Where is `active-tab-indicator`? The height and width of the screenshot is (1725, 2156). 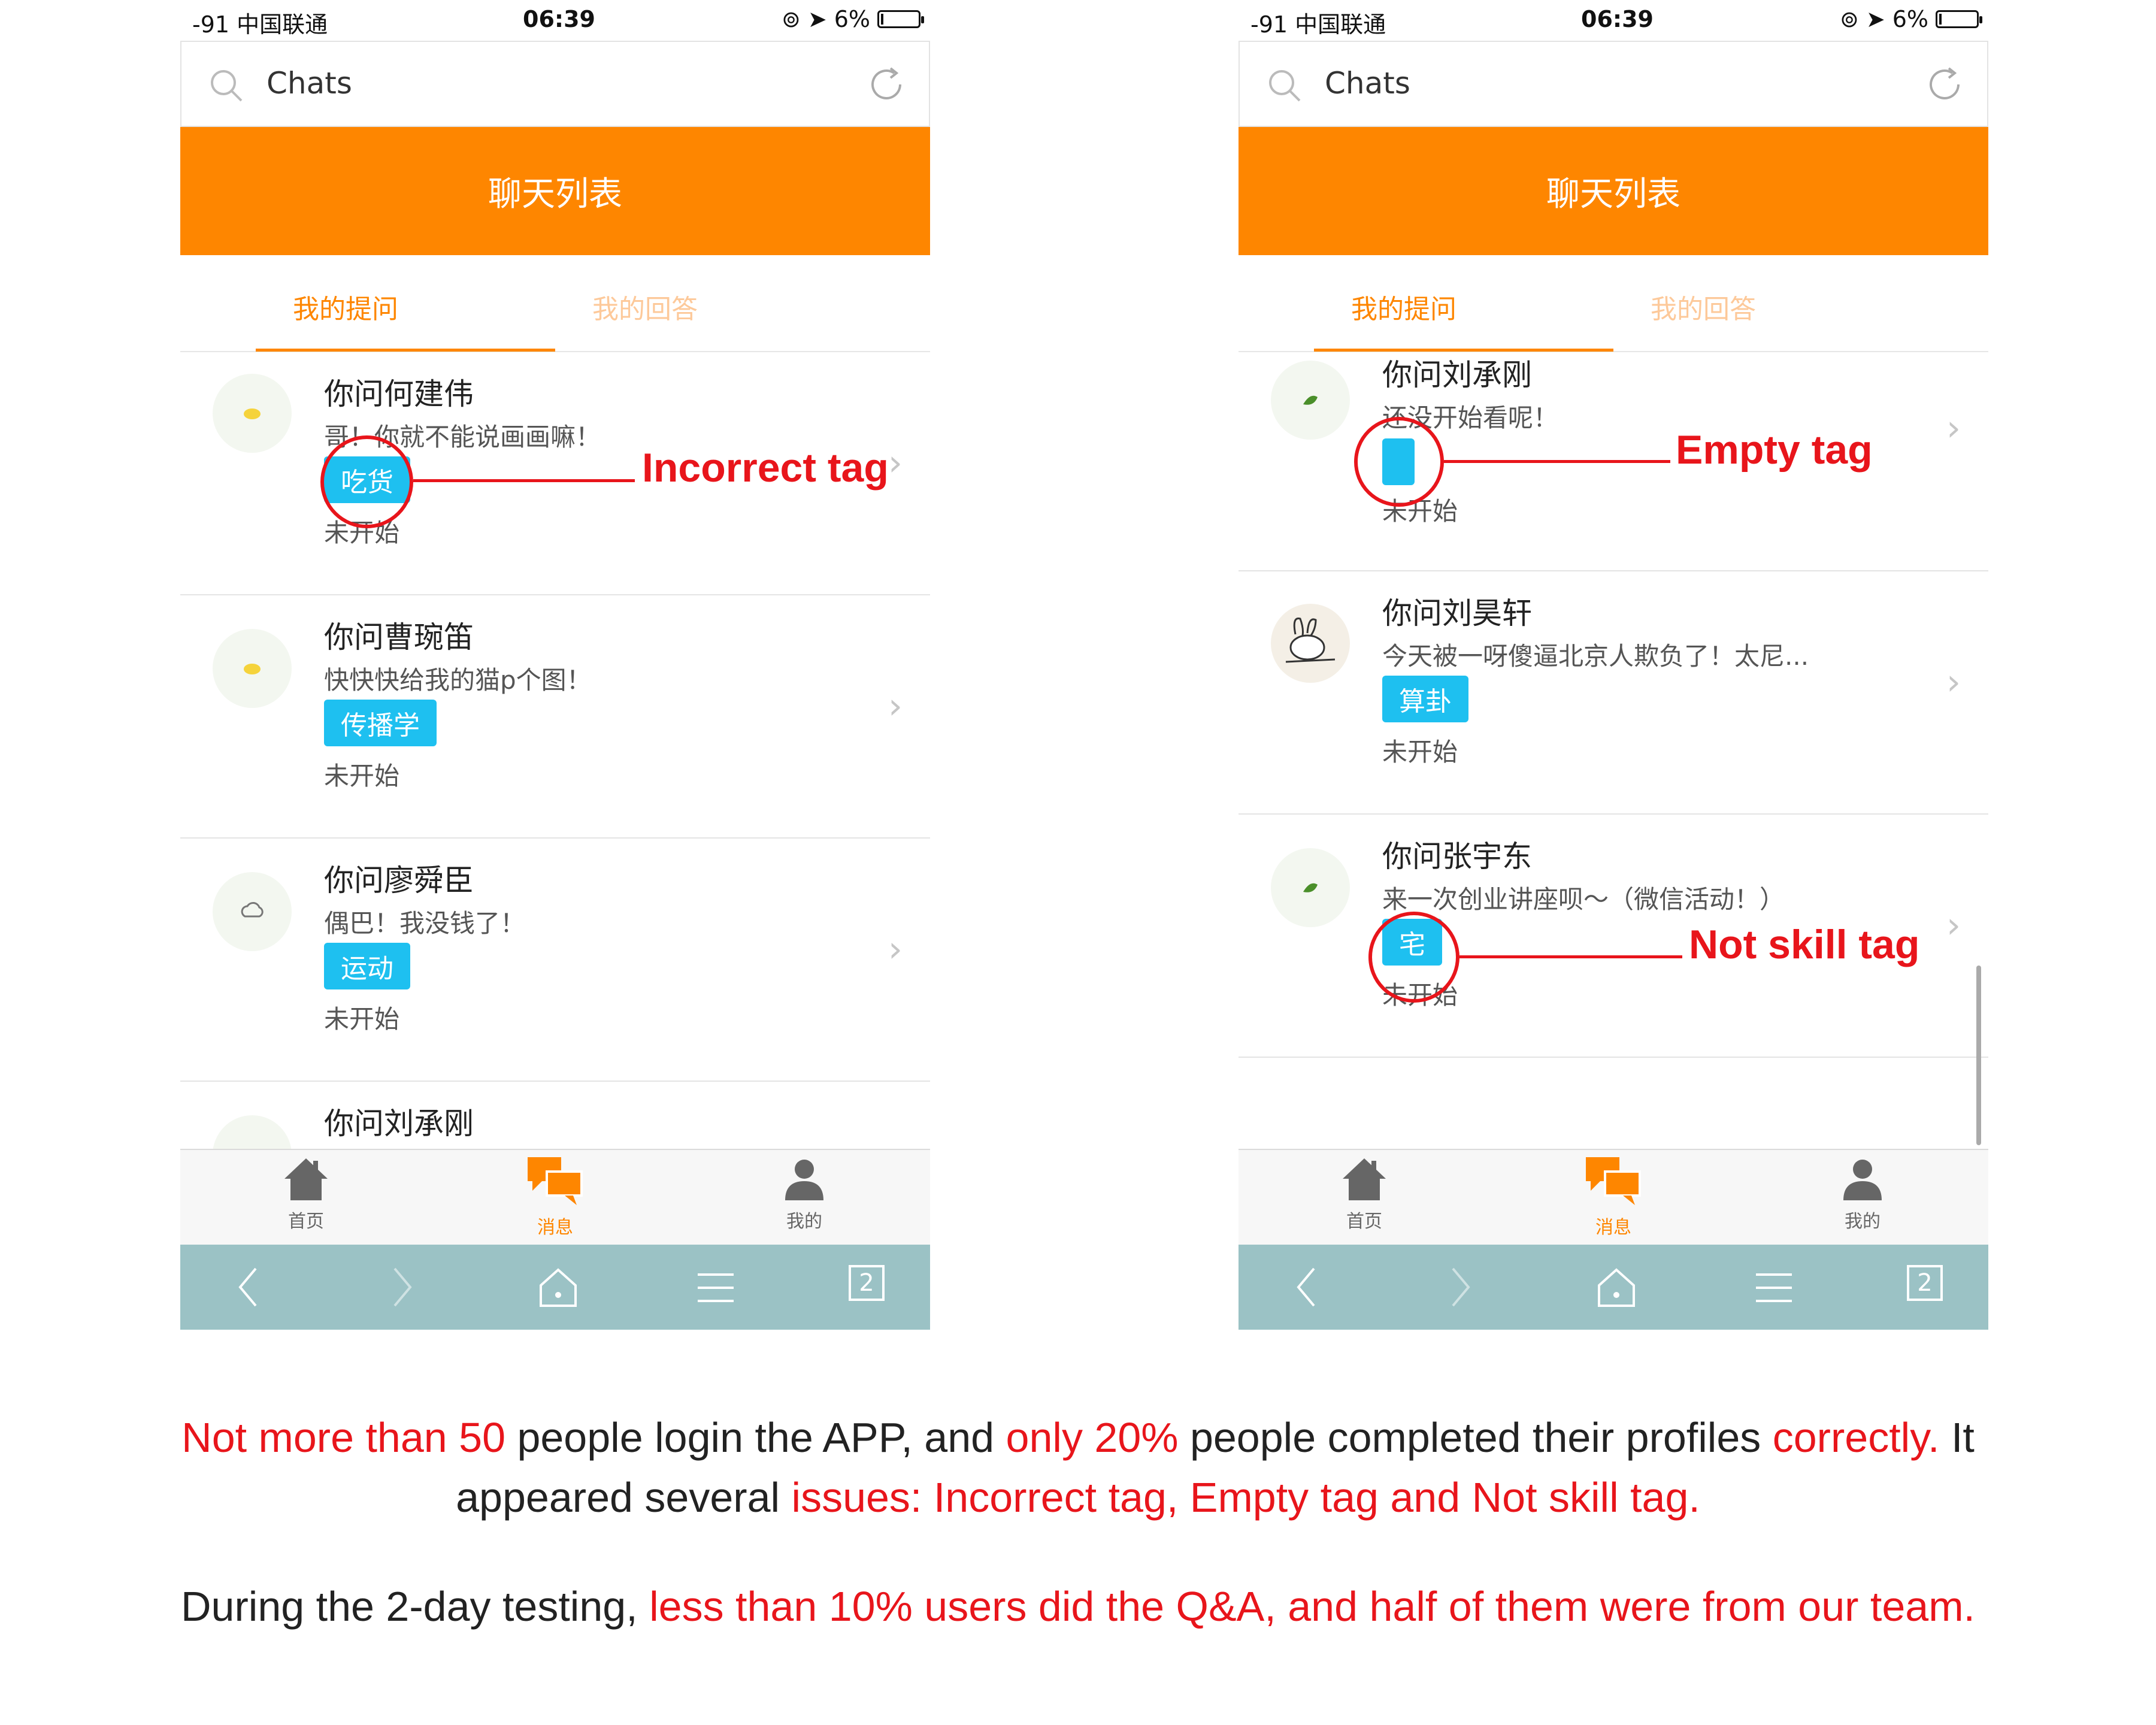
active-tab-indicator is located at coordinates (405, 350).